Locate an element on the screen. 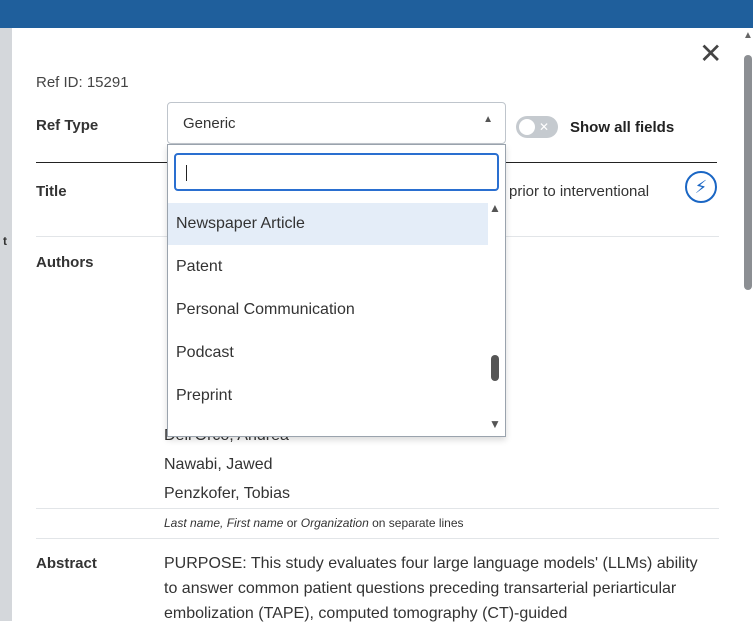 Image resolution: width=753 pixels, height=626 pixels. title-label: Title is located at coordinates (51, 191).